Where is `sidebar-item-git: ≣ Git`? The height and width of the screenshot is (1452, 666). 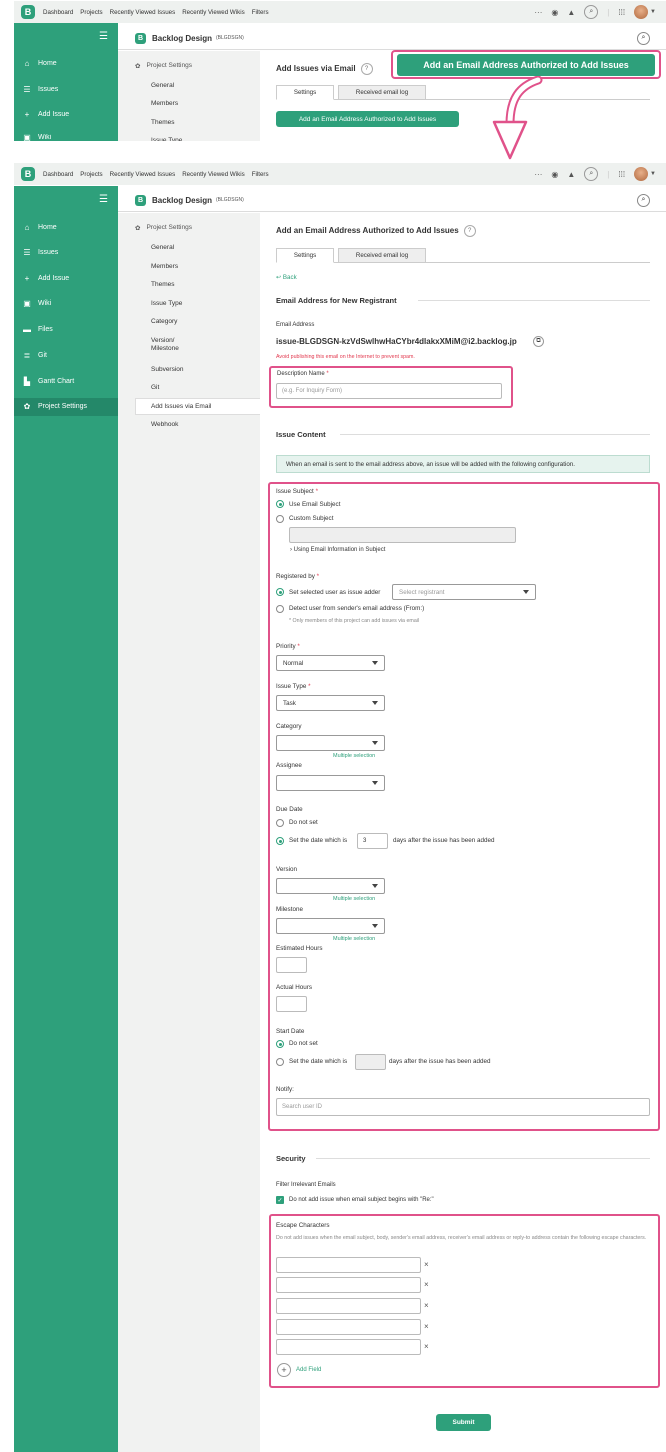 sidebar-item-git: ≣ Git is located at coordinates (35, 355).